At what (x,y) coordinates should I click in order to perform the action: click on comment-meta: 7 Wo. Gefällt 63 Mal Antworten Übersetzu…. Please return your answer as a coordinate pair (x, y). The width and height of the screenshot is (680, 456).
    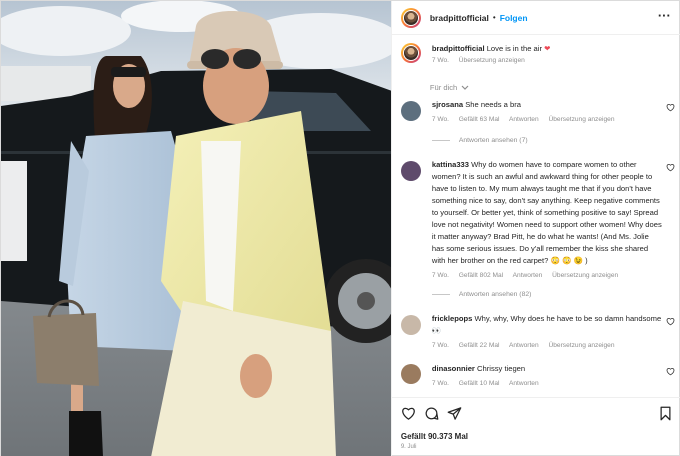
    Looking at the image, I should click on (547, 120).